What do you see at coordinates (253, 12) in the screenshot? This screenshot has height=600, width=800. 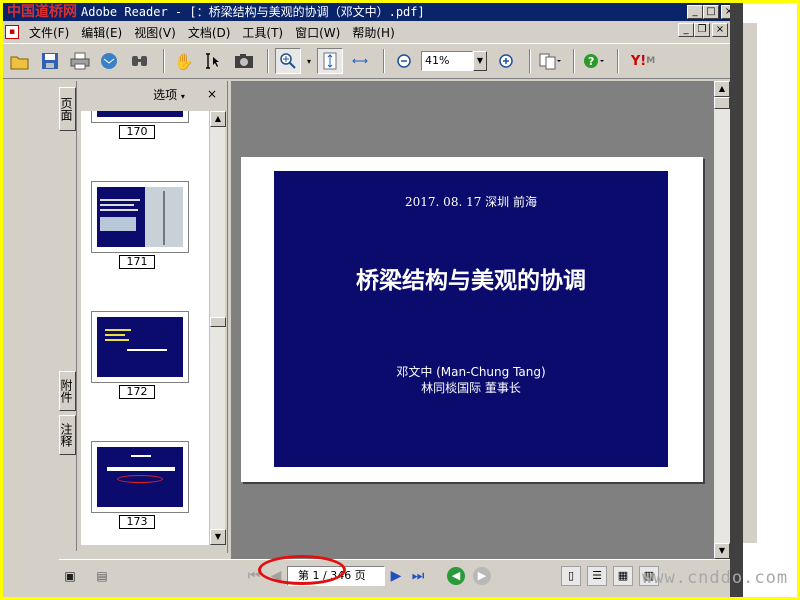 I see `window-title: Adobe Reader - [：桥梁结构与美观的协调（邓文中）.pdf]` at bounding box center [253, 12].